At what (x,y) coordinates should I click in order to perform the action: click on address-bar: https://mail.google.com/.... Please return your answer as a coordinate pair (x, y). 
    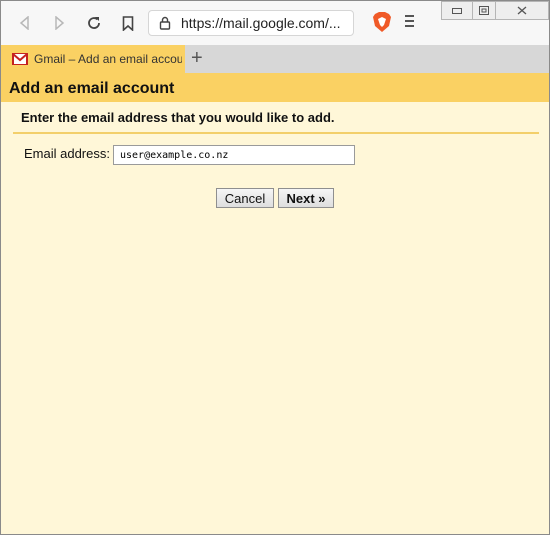
    Looking at the image, I should click on (251, 23).